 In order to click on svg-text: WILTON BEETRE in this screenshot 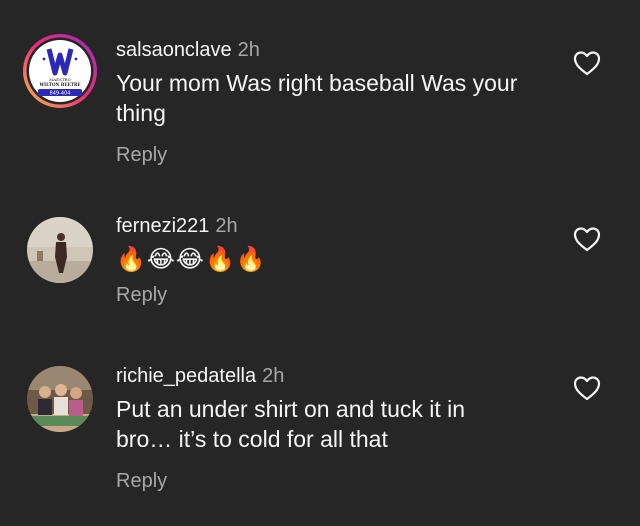, I will do `click(59, 84)`.